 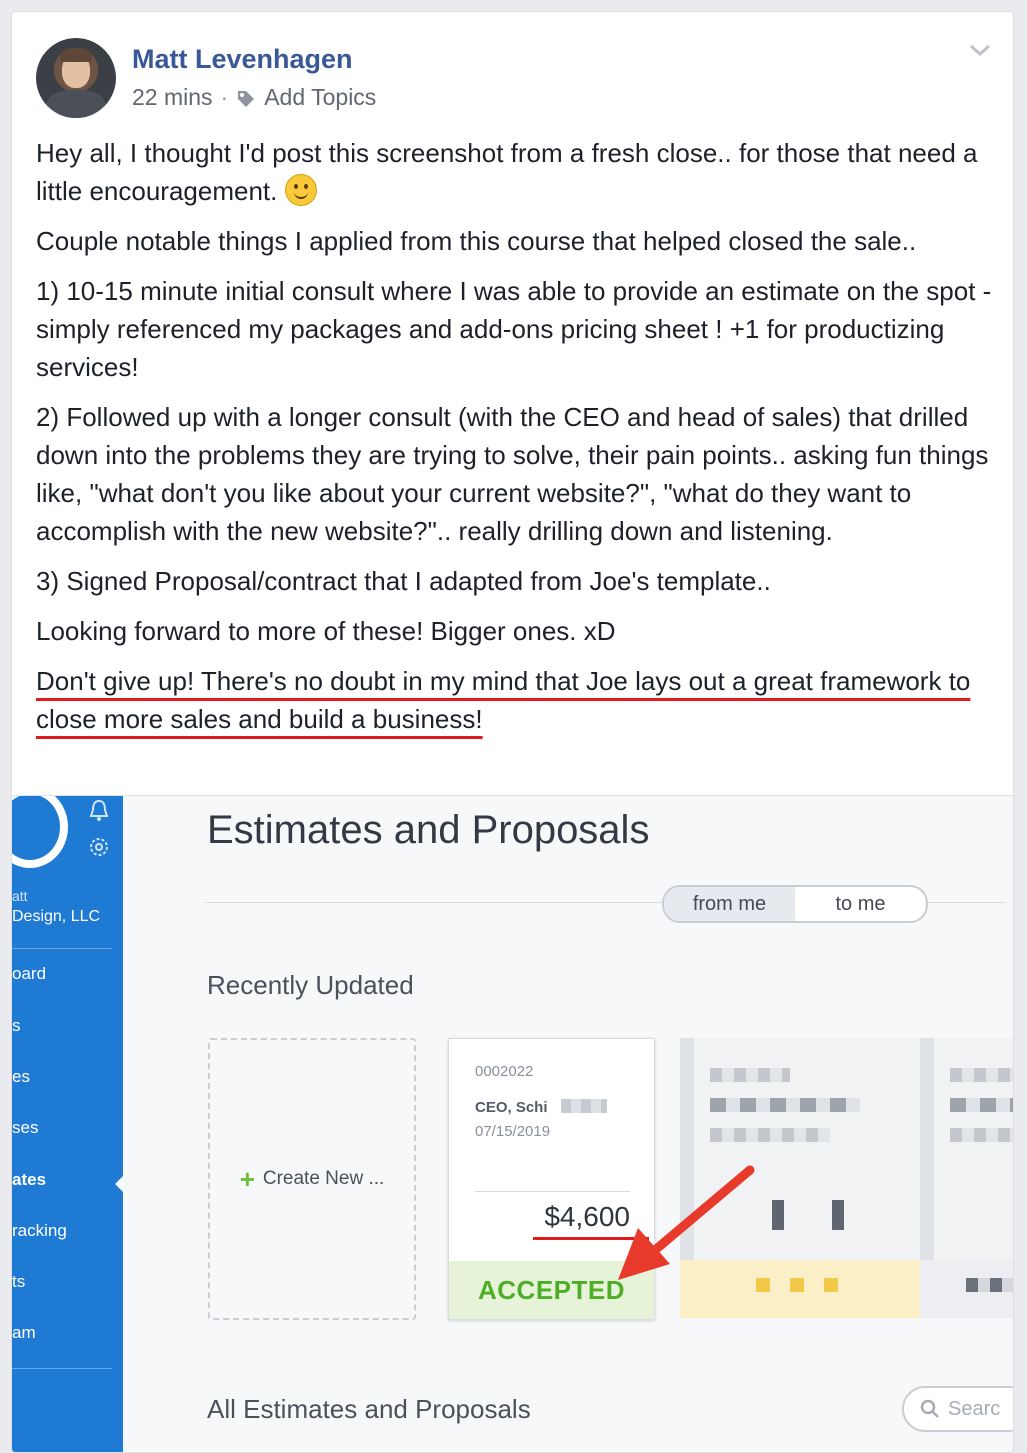 What do you see at coordinates (242, 59) in the screenshot?
I see `author-name: Matt Levenhagen` at bounding box center [242, 59].